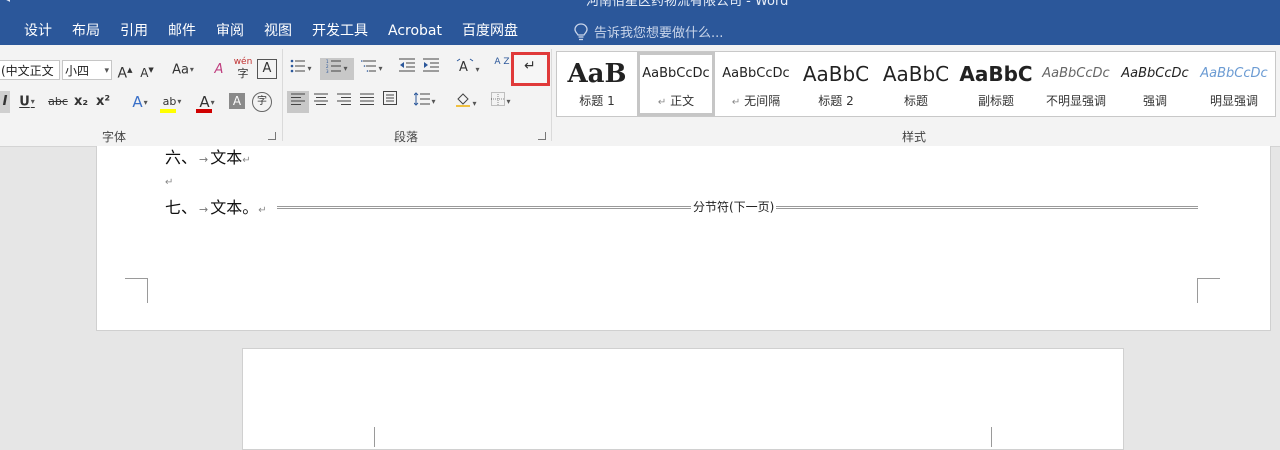  I want to click on strikethrough-label: abc, so click(58, 101).